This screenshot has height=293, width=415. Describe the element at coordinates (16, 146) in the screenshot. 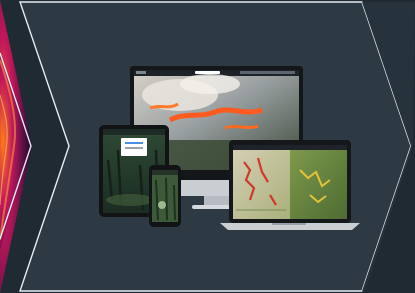

I see `left-heatmap-panel` at that location.